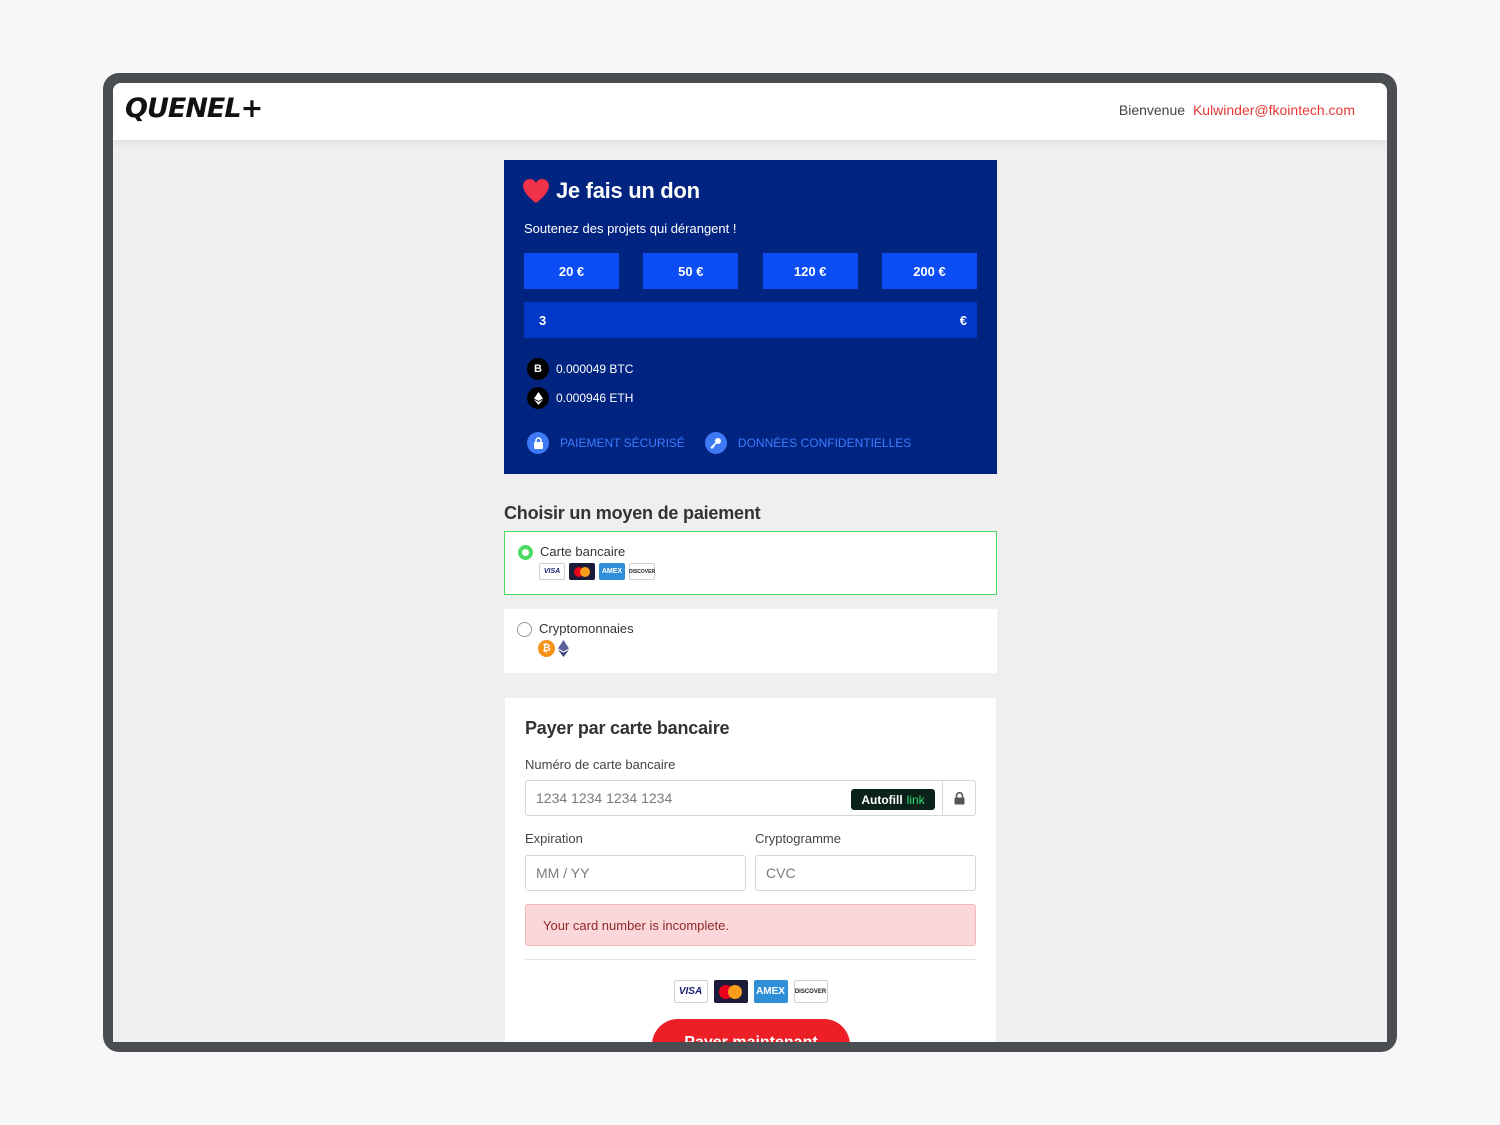  What do you see at coordinates (536, 191) in the screenshot?
I see `heart-icon` at bounding box center [536, 191].